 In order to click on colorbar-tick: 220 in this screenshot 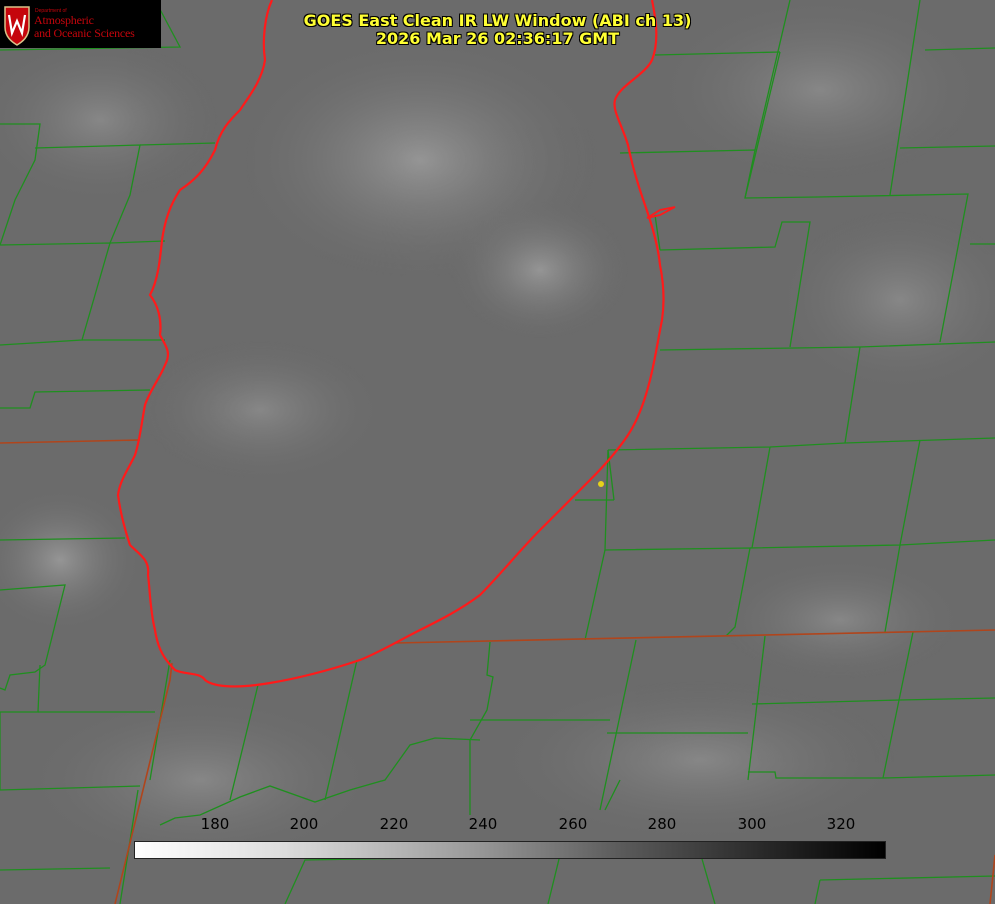, I will do `click(394, 824)`.